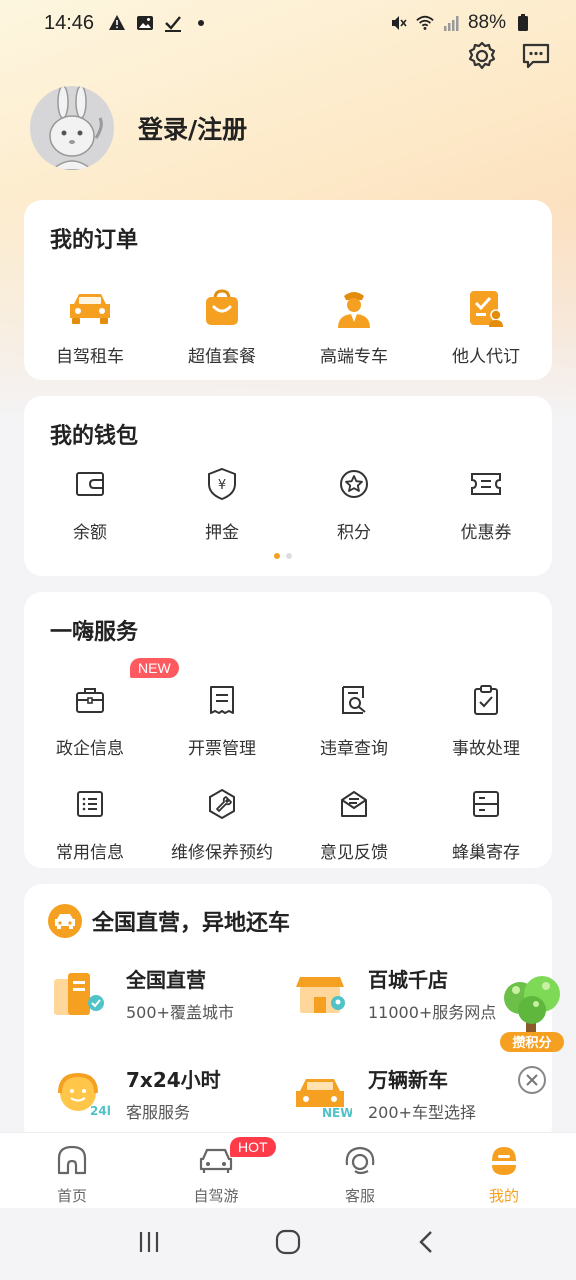 The height and width of the screenshot is (1280, 576). What do you see at coordinates (222, 308) in the screenshot?
I see `shopping-bag-icon` at bounding box center [222, 308].